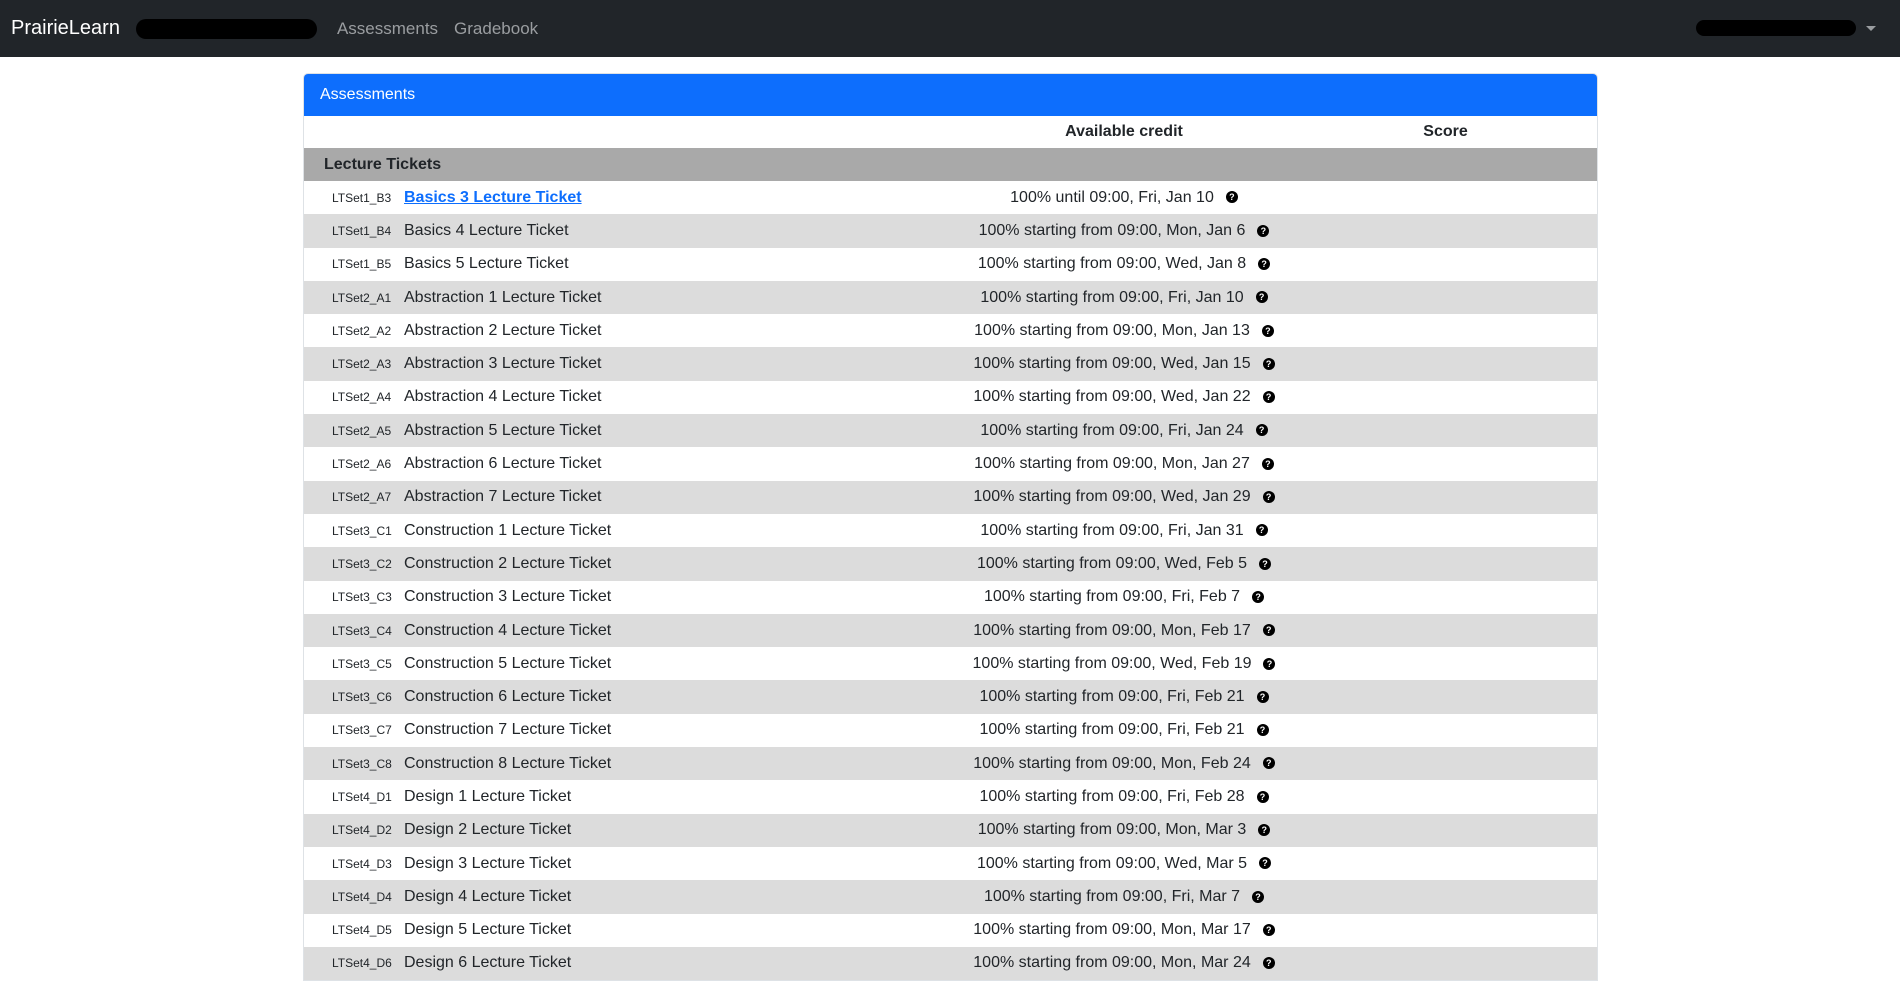 The height and width of the screenshot is (986, 1900). I want to click on group-label: Lecture Tickets, so click(950, 164).